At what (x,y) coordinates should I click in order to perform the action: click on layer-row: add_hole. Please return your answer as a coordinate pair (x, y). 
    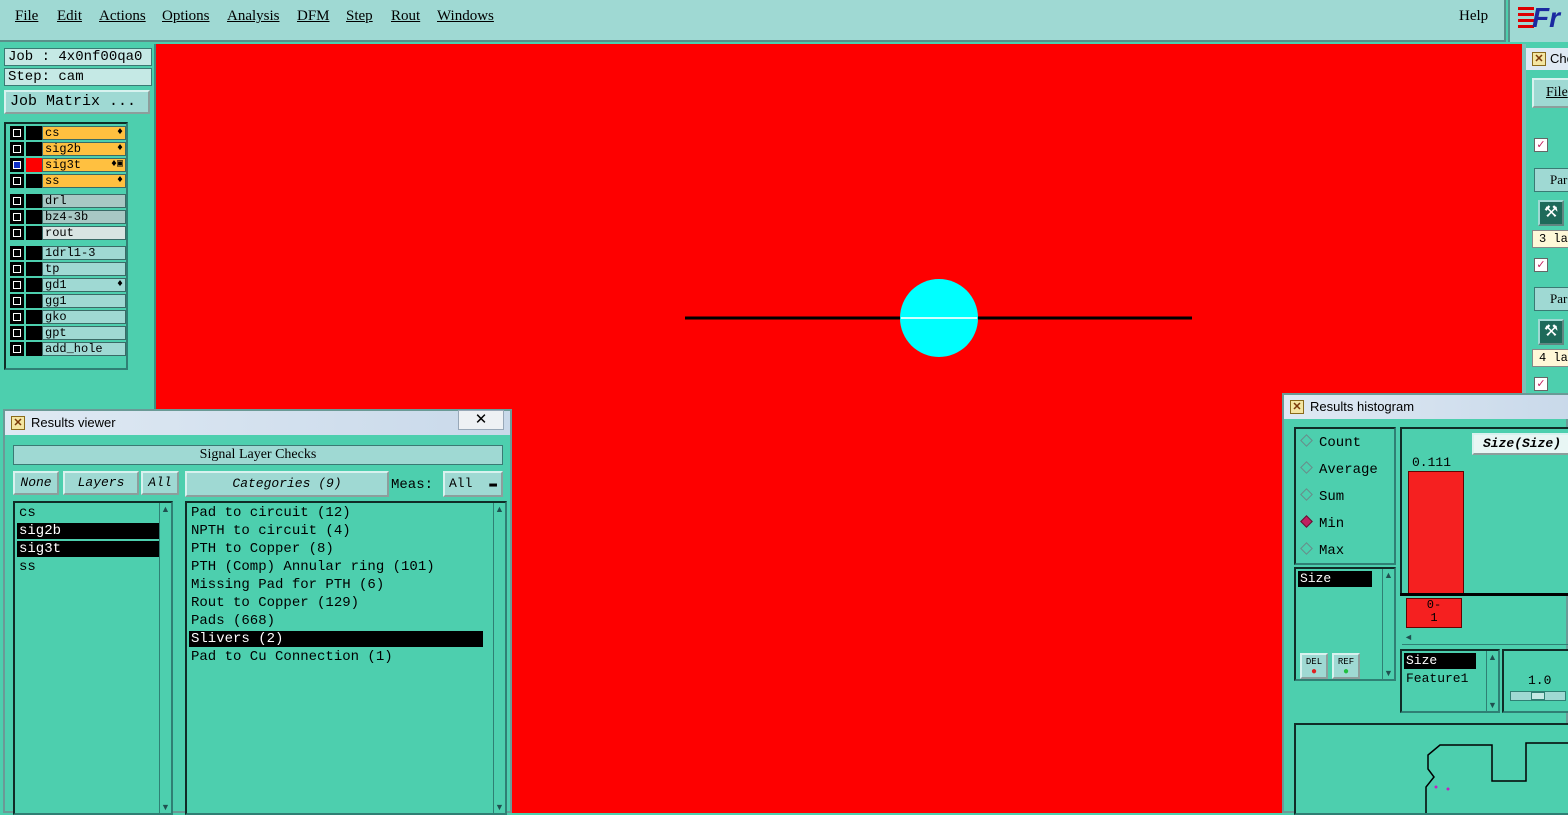
    Looking at the image, I should click on (67, 349).